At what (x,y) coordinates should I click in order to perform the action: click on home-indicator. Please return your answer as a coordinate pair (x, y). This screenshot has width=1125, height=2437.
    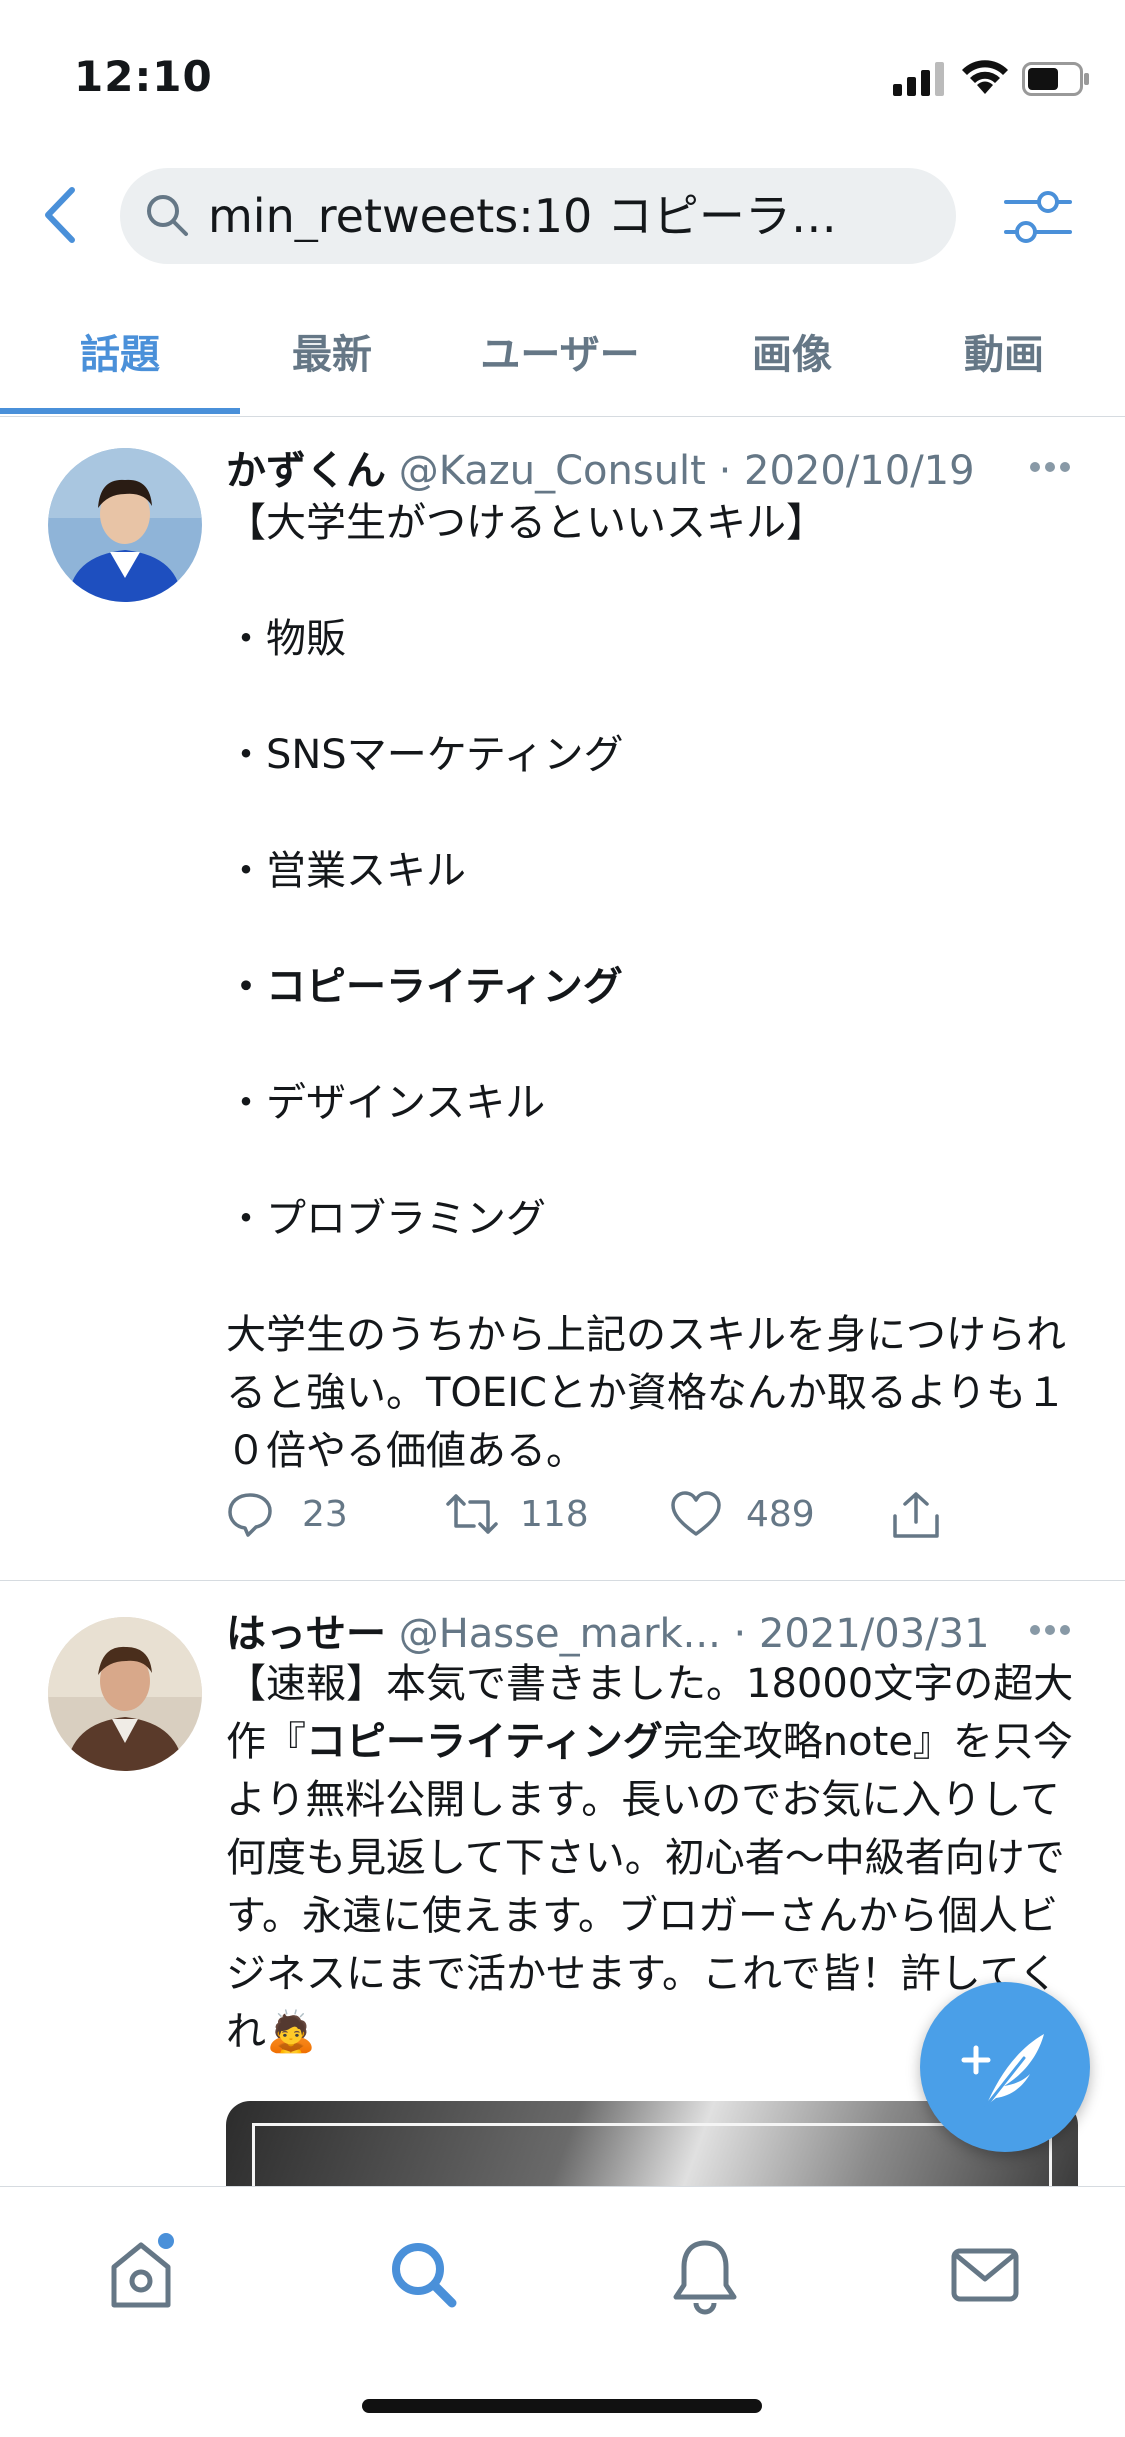
    Looking at the image, I should click on (562, 2406).